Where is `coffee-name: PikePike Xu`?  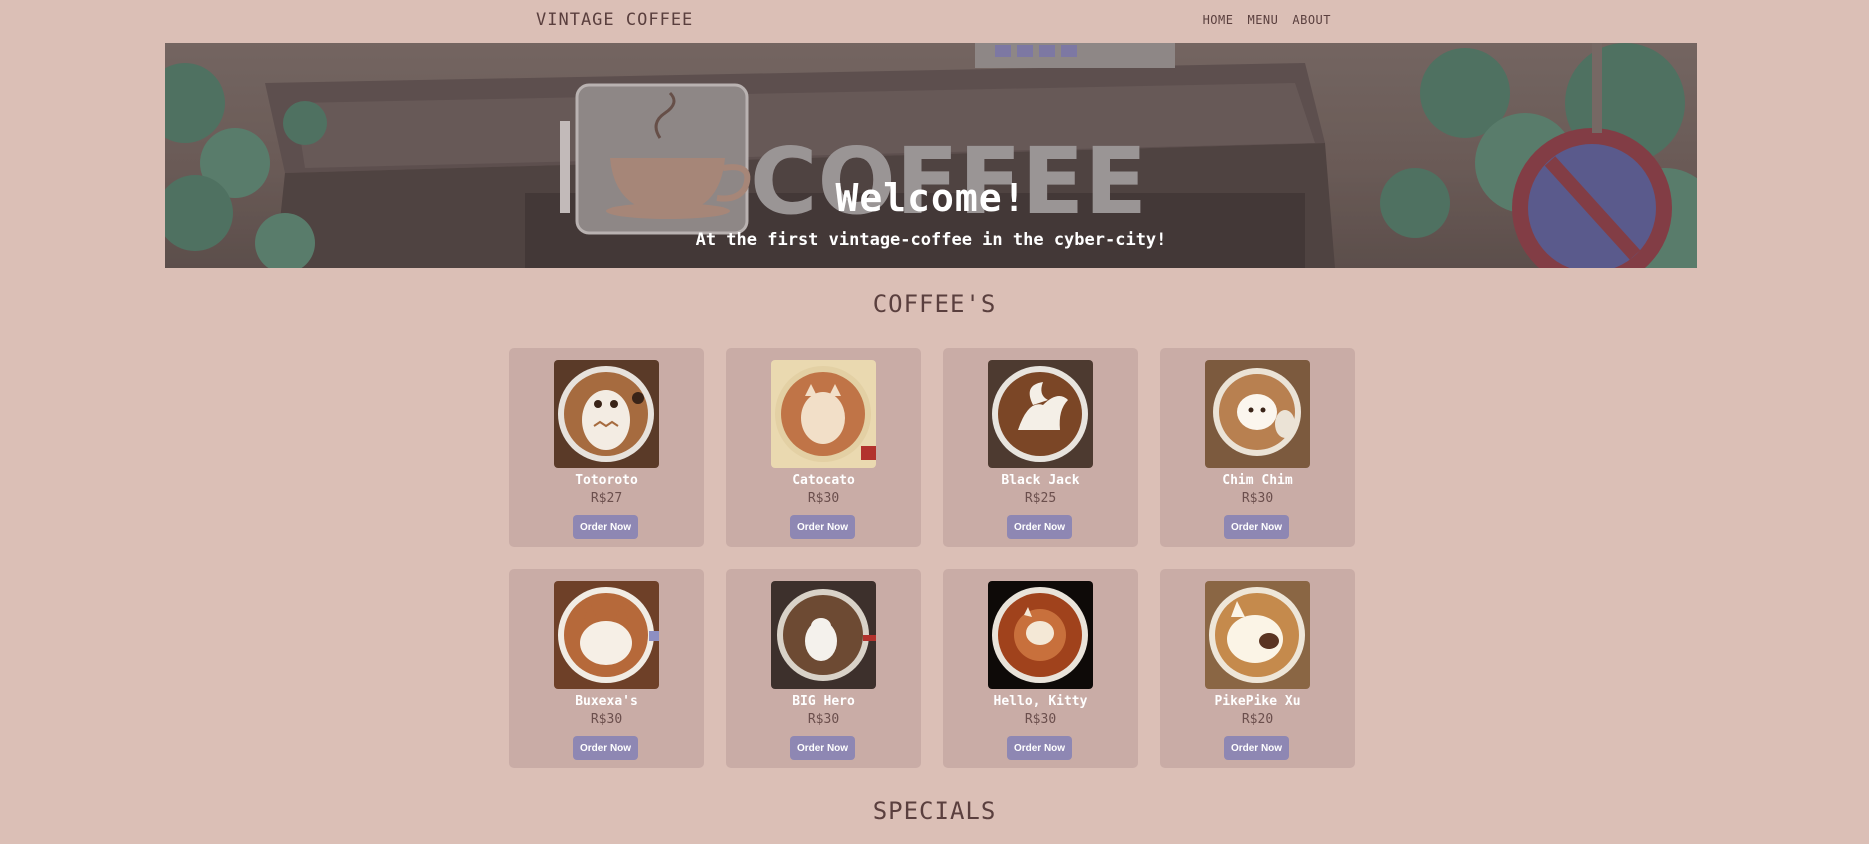
coffee-name: PikePike Xu is located at coordinates (1257, 701).